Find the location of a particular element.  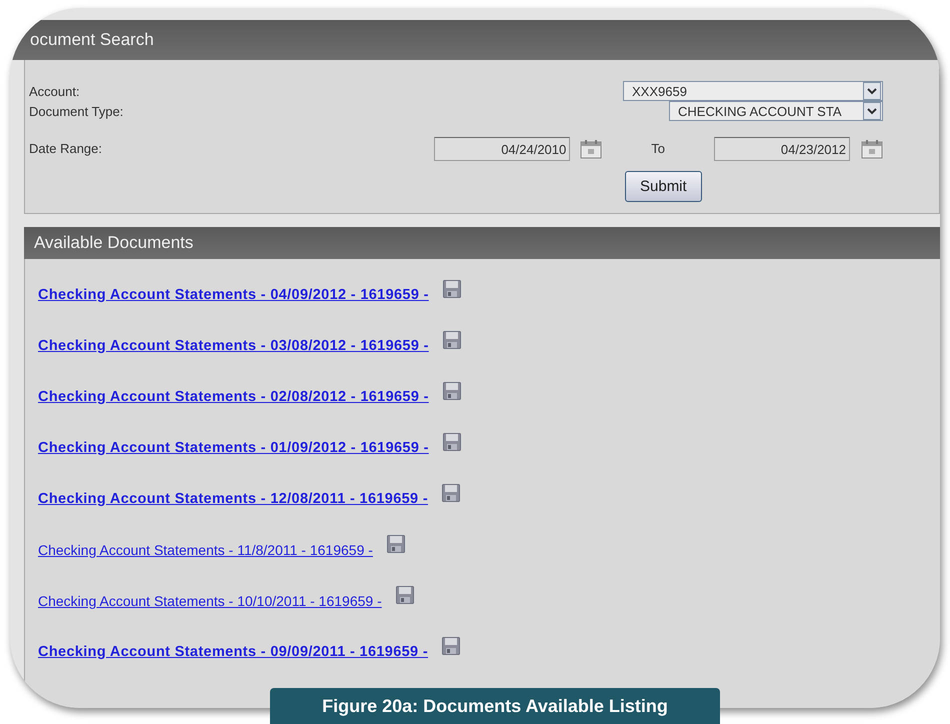

section-title: Available Documents is located at coordinates (114, 243).